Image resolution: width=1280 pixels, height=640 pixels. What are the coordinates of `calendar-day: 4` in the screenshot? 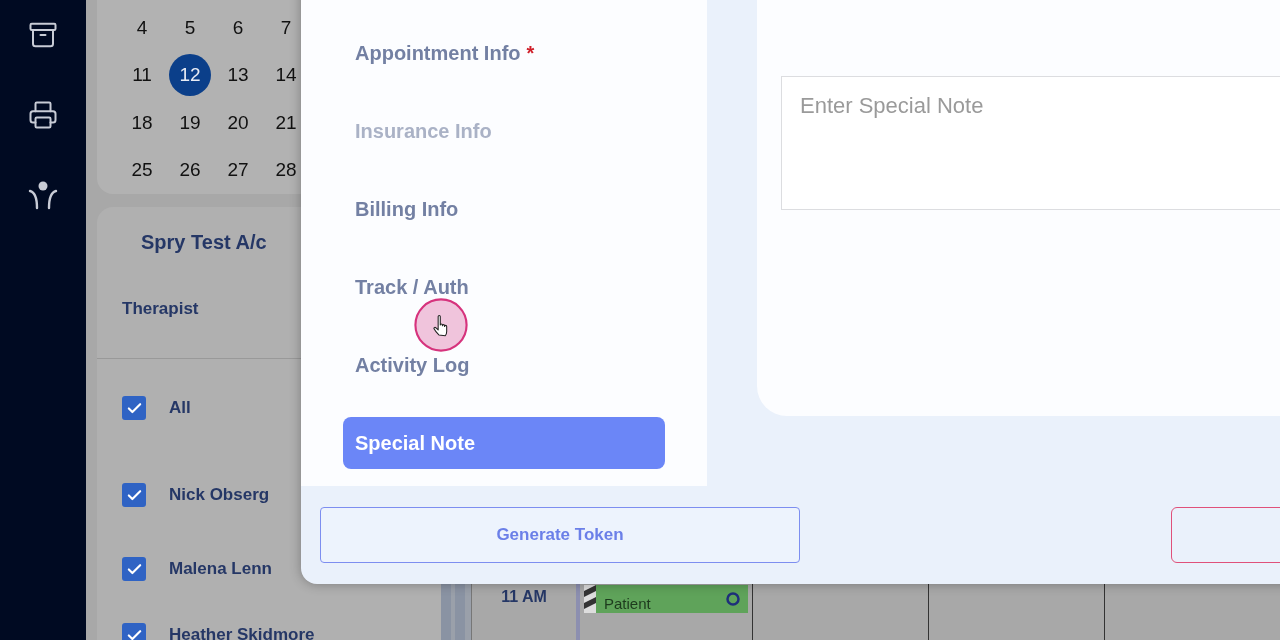 It's located at (142, 27).